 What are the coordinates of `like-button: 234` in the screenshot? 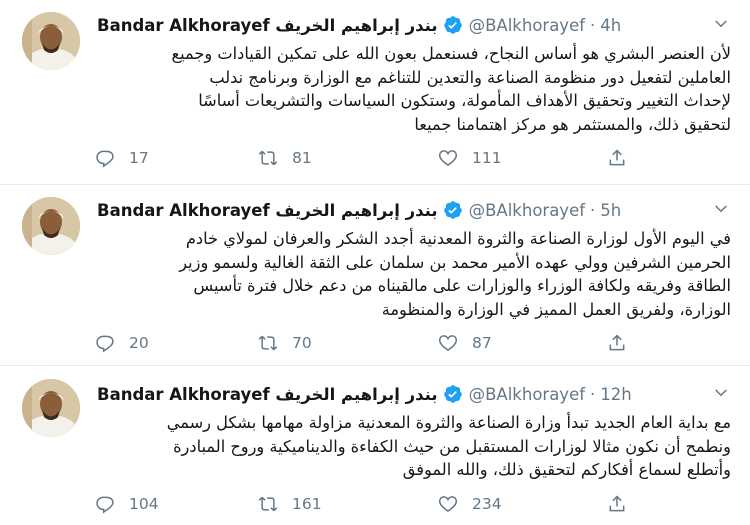 It's located at (470, 504).